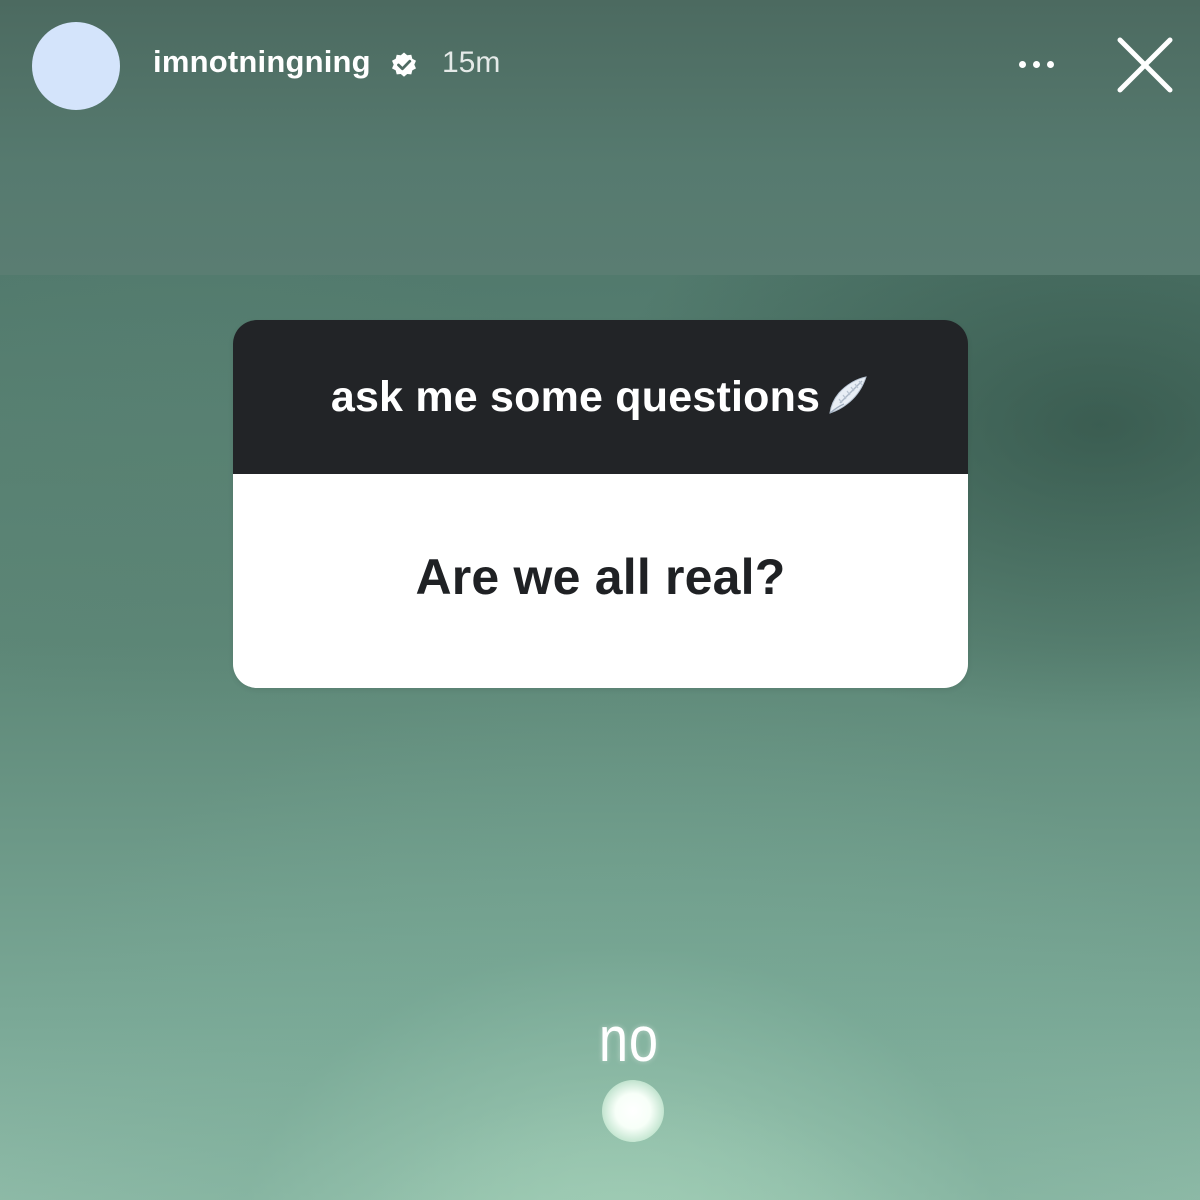 Image resolution: width=1200 pixels, height=1200 pixels. I want to click on more-options-button, so click(1036, 64).